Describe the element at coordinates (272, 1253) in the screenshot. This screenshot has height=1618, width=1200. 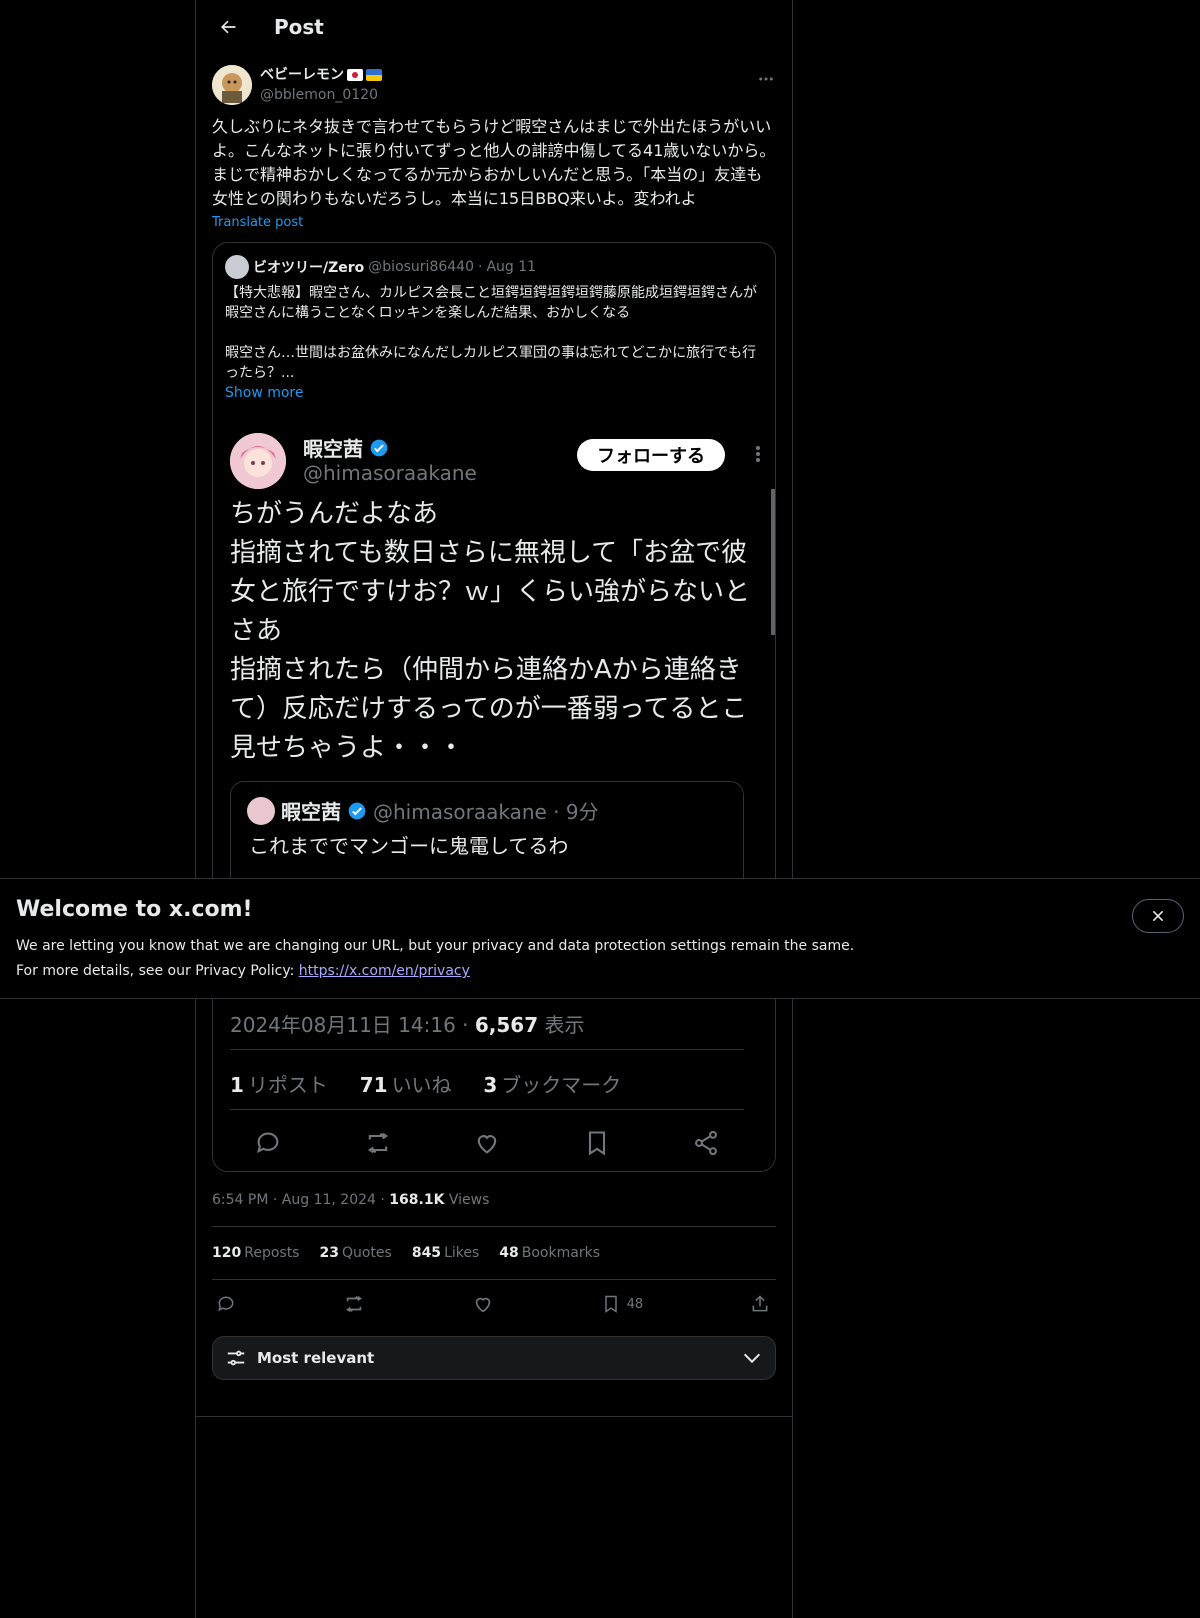
I see `reposts-label: Reposts` at that location.